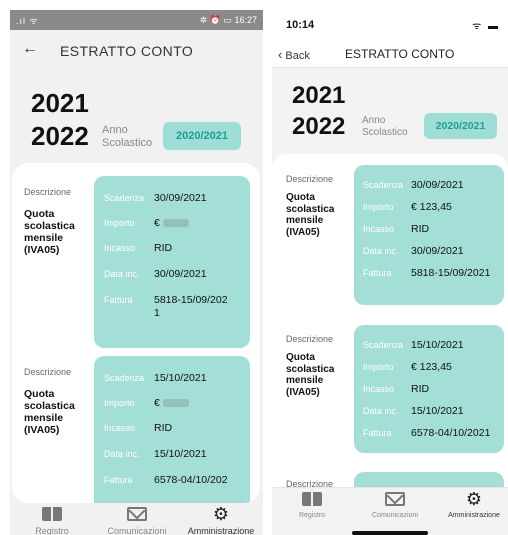 The image size is (508, 535). I want to click on status-bar: .ıl ᯤ ✲ ⏰ ▭ 16:27, so click(136, 20).